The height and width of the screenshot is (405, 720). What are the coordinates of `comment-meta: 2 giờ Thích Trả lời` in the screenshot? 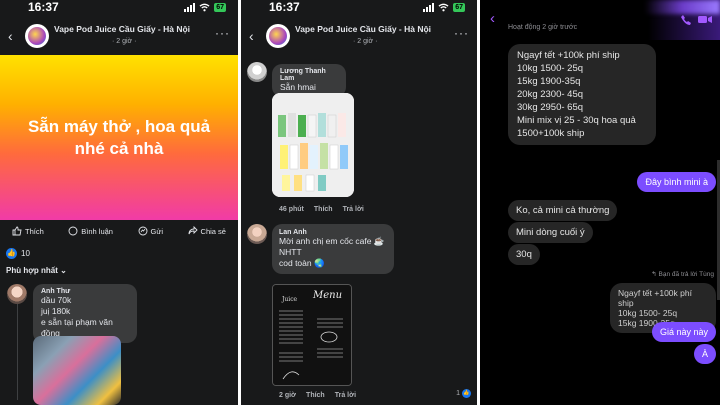 It's located at (317, 395).